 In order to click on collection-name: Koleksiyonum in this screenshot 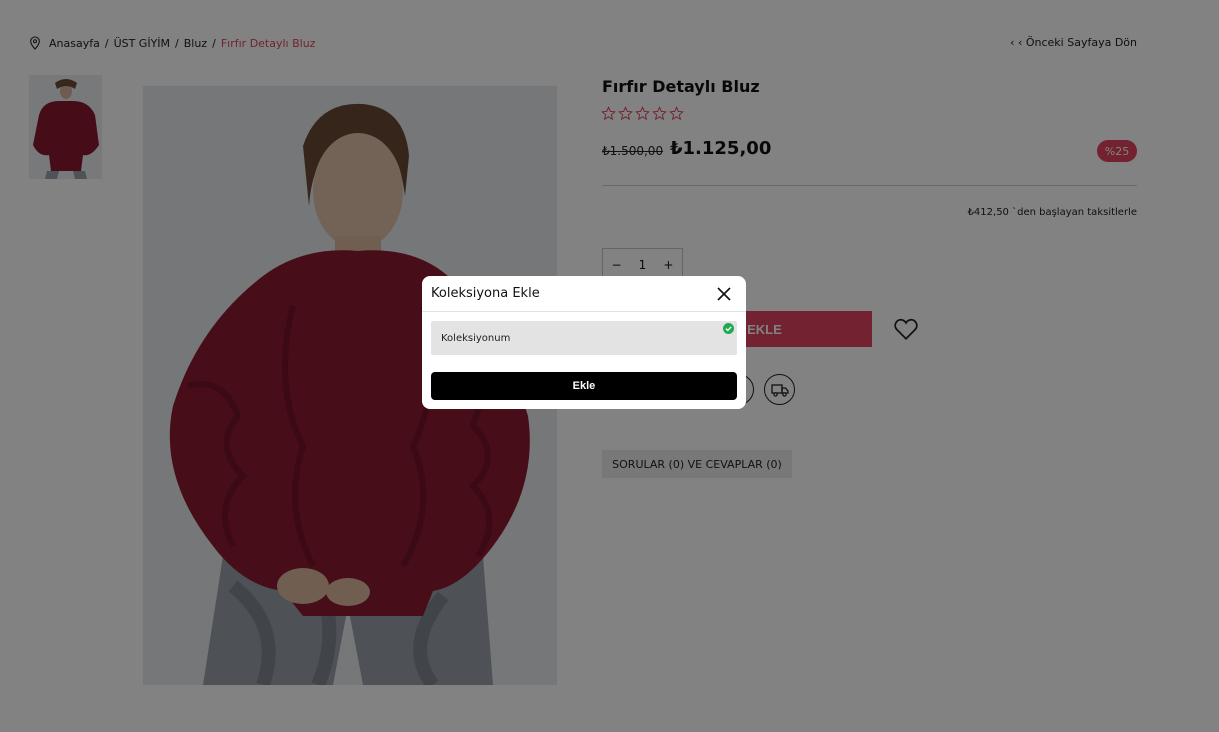, I will do `click(476, 338)`.